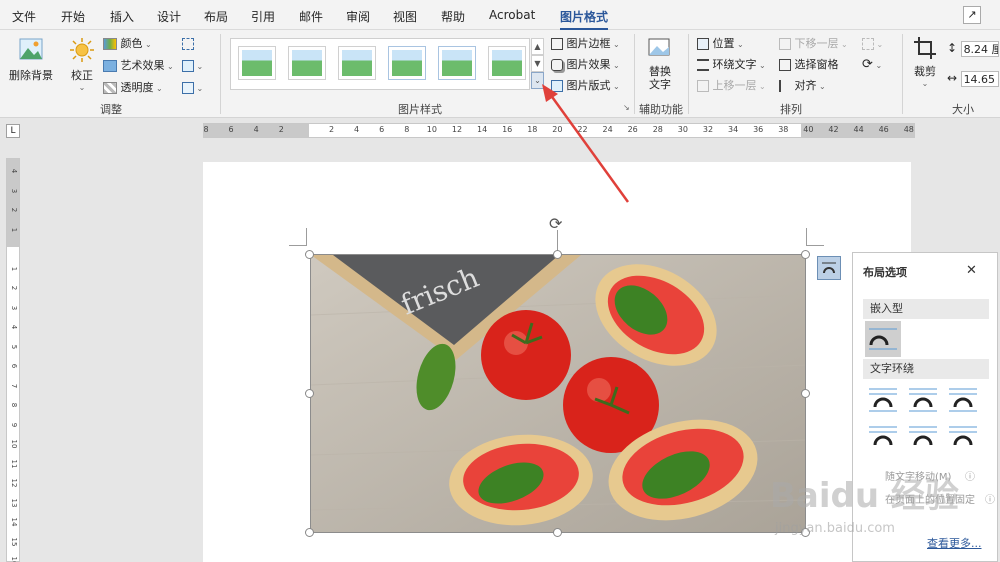 The height and width of the screenshot is (562, 1000). Describe the element at coordinates (720, 44) in the screenshot. I see `position-button: 位置 ⌄` at that location.